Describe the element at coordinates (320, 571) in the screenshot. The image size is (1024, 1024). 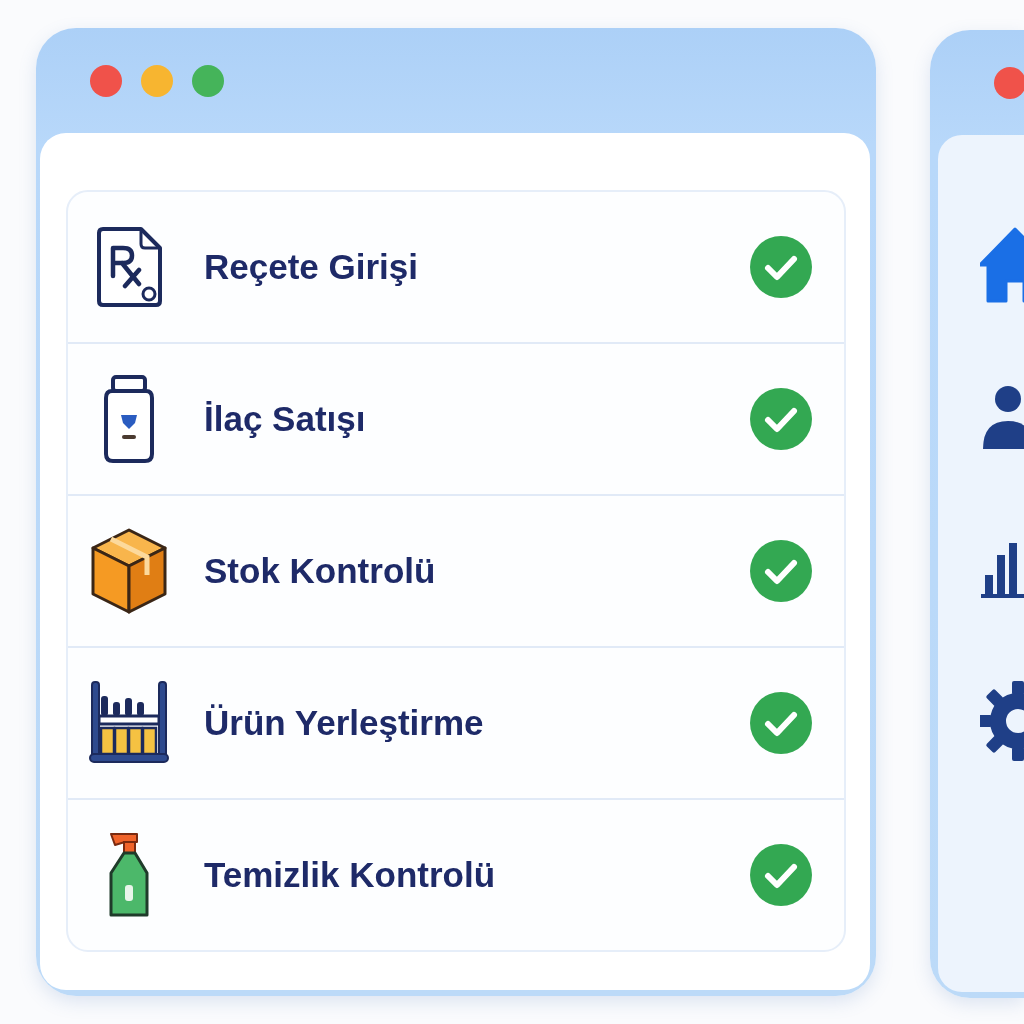
I see `task-label: Stok Kontrolü` at that location.